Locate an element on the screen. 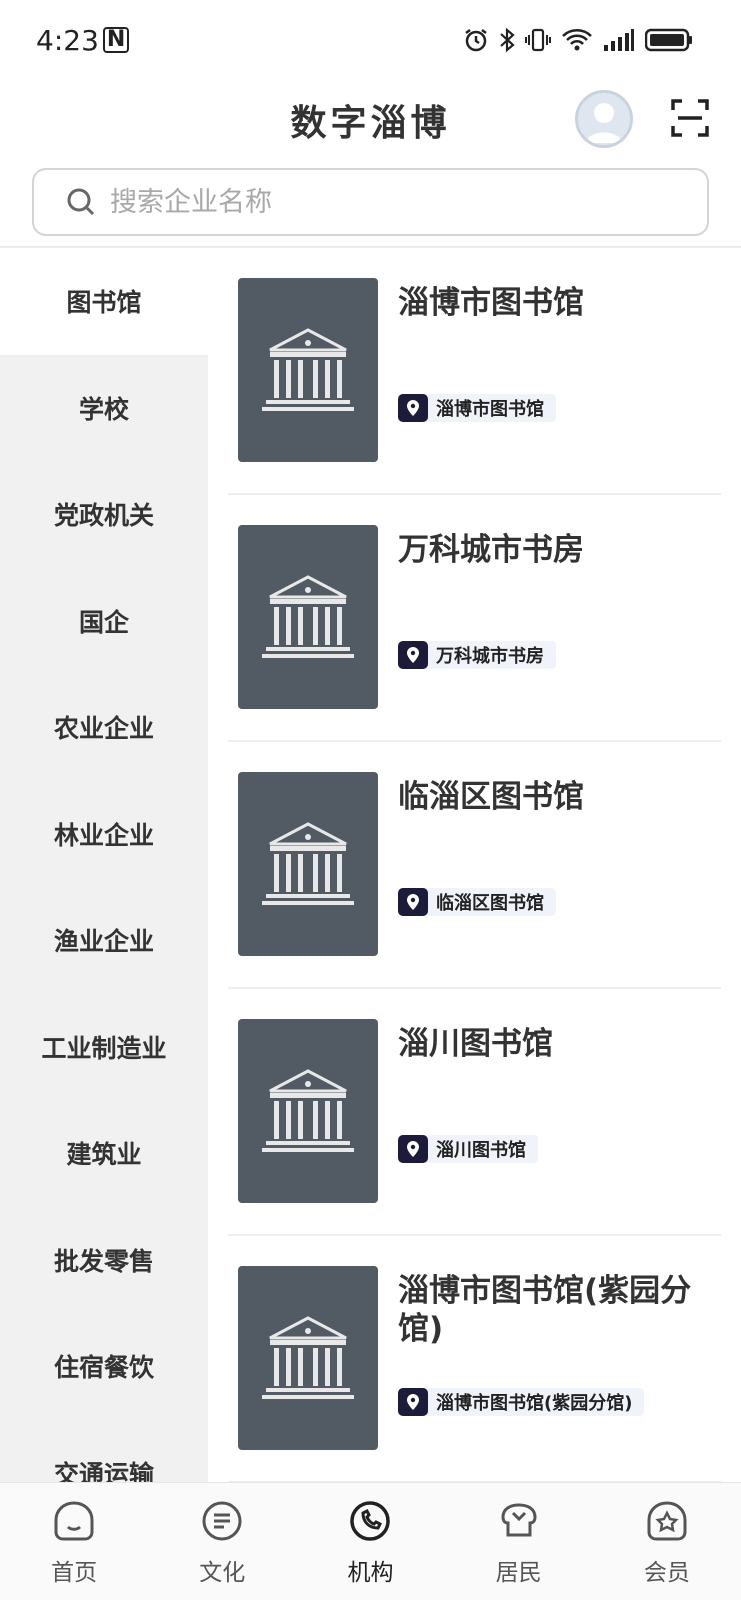 The height and width of the screenshot is (1600, 741). scan-button is located at coordinates (690, 118).